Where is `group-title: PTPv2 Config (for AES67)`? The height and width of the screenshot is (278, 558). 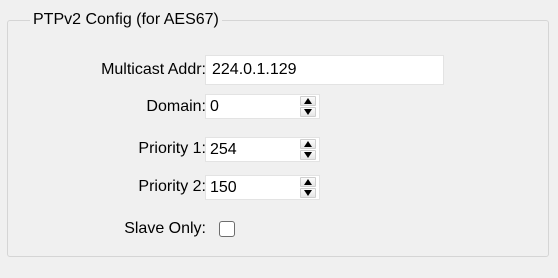 group-title: PTPv2 Config (for AES67) is located at coordinates (126, 20).